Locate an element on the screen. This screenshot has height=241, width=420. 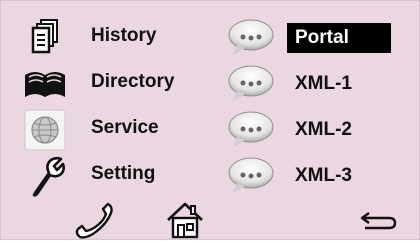
menu-item-service: Service is located at coordinates (116, 130).